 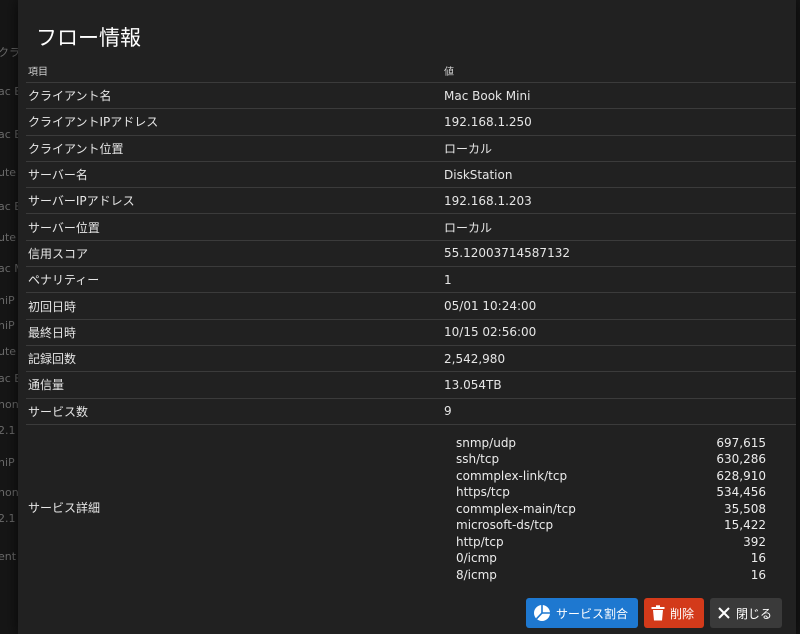 I want to click on service-count: 392, so click(x=754, y=541).